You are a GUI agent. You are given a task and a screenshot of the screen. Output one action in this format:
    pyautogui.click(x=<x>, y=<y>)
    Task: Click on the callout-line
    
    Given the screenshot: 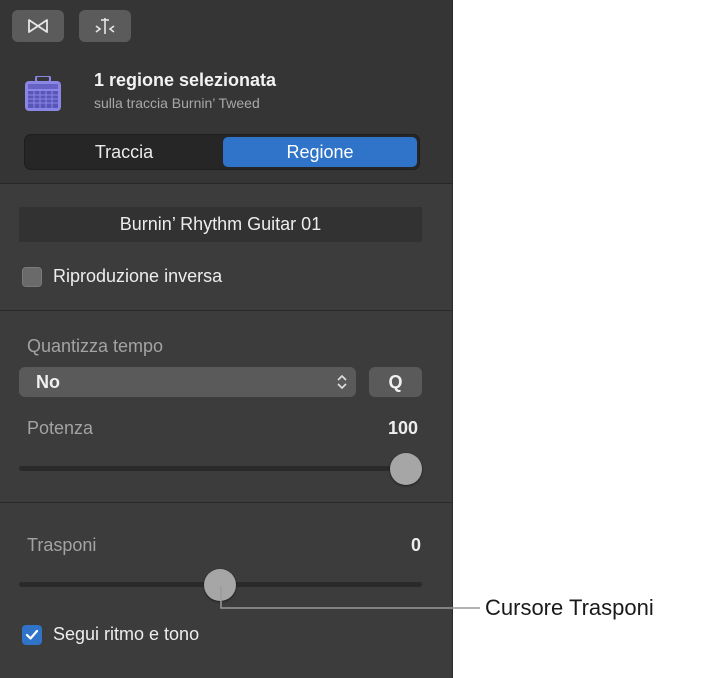 What is the action you would take?
    pyautogui.click(x=350, y=597)
    